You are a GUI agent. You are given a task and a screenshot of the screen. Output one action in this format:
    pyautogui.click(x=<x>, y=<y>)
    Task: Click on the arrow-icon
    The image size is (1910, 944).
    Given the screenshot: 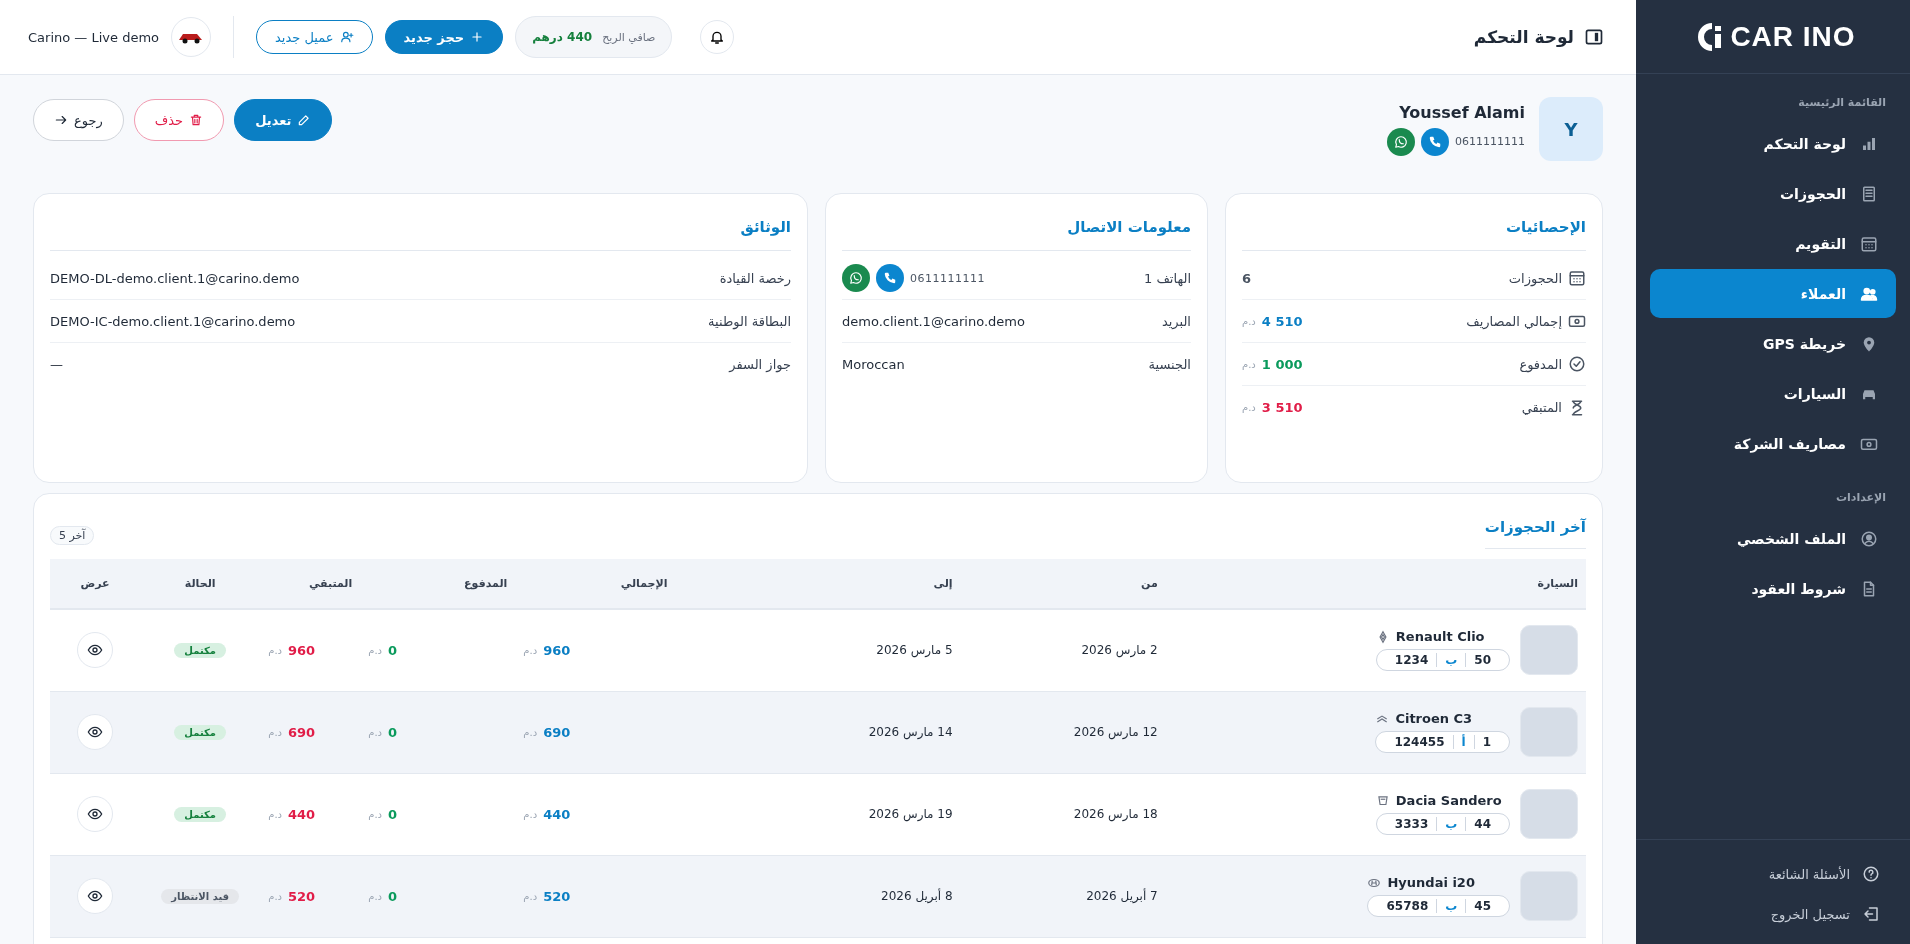 What is the action you would take?
    pyautogui.click(x=61, y=120)
    